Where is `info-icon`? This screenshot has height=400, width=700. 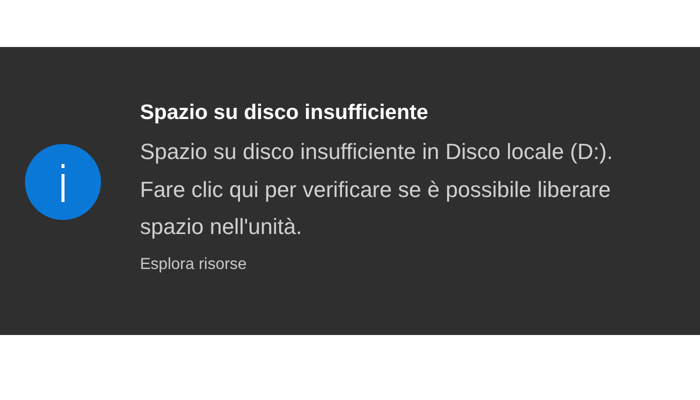 info-icon is located at coordinates (63, 182).